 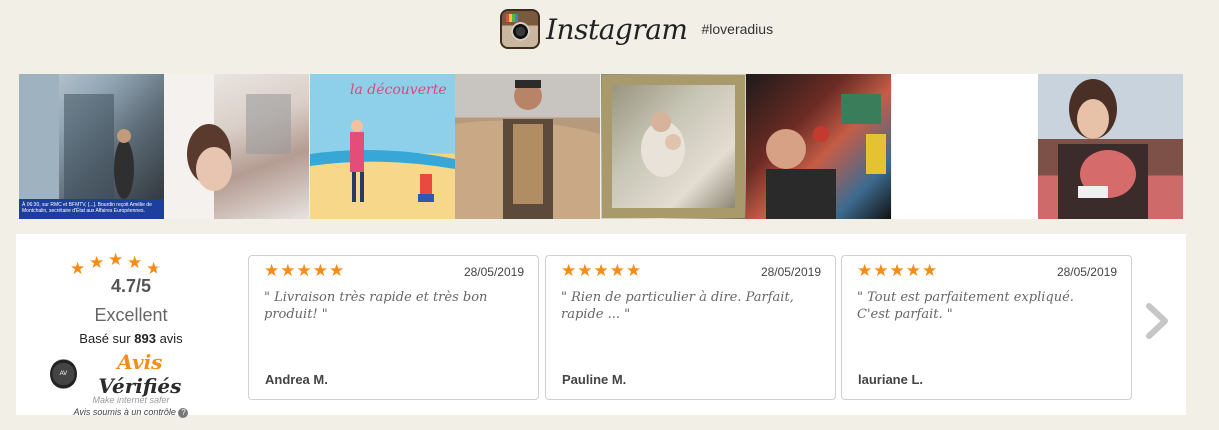 What do you see at coordinates (737, 29) in the screenshot?
I see `instagram-hashtag: #loveradius` at bounding box center [737, 29].